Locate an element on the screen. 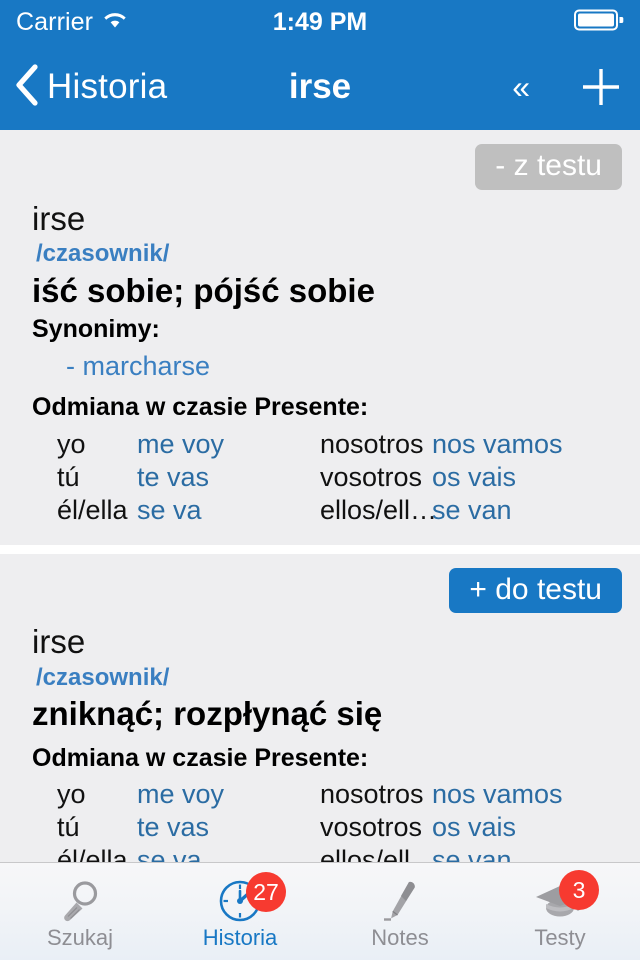 This screenshot has width=640, height=960. tab-label: Testy is located at coordinates (560, 937).